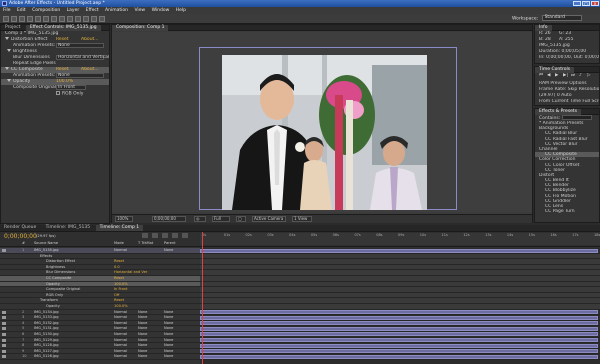 The image size is (600, 364). What do you see at coordinates (140, 28) in the screenshot?
I see `tab-composition: Composition: Comp 1` at bounding box center [140, 28].